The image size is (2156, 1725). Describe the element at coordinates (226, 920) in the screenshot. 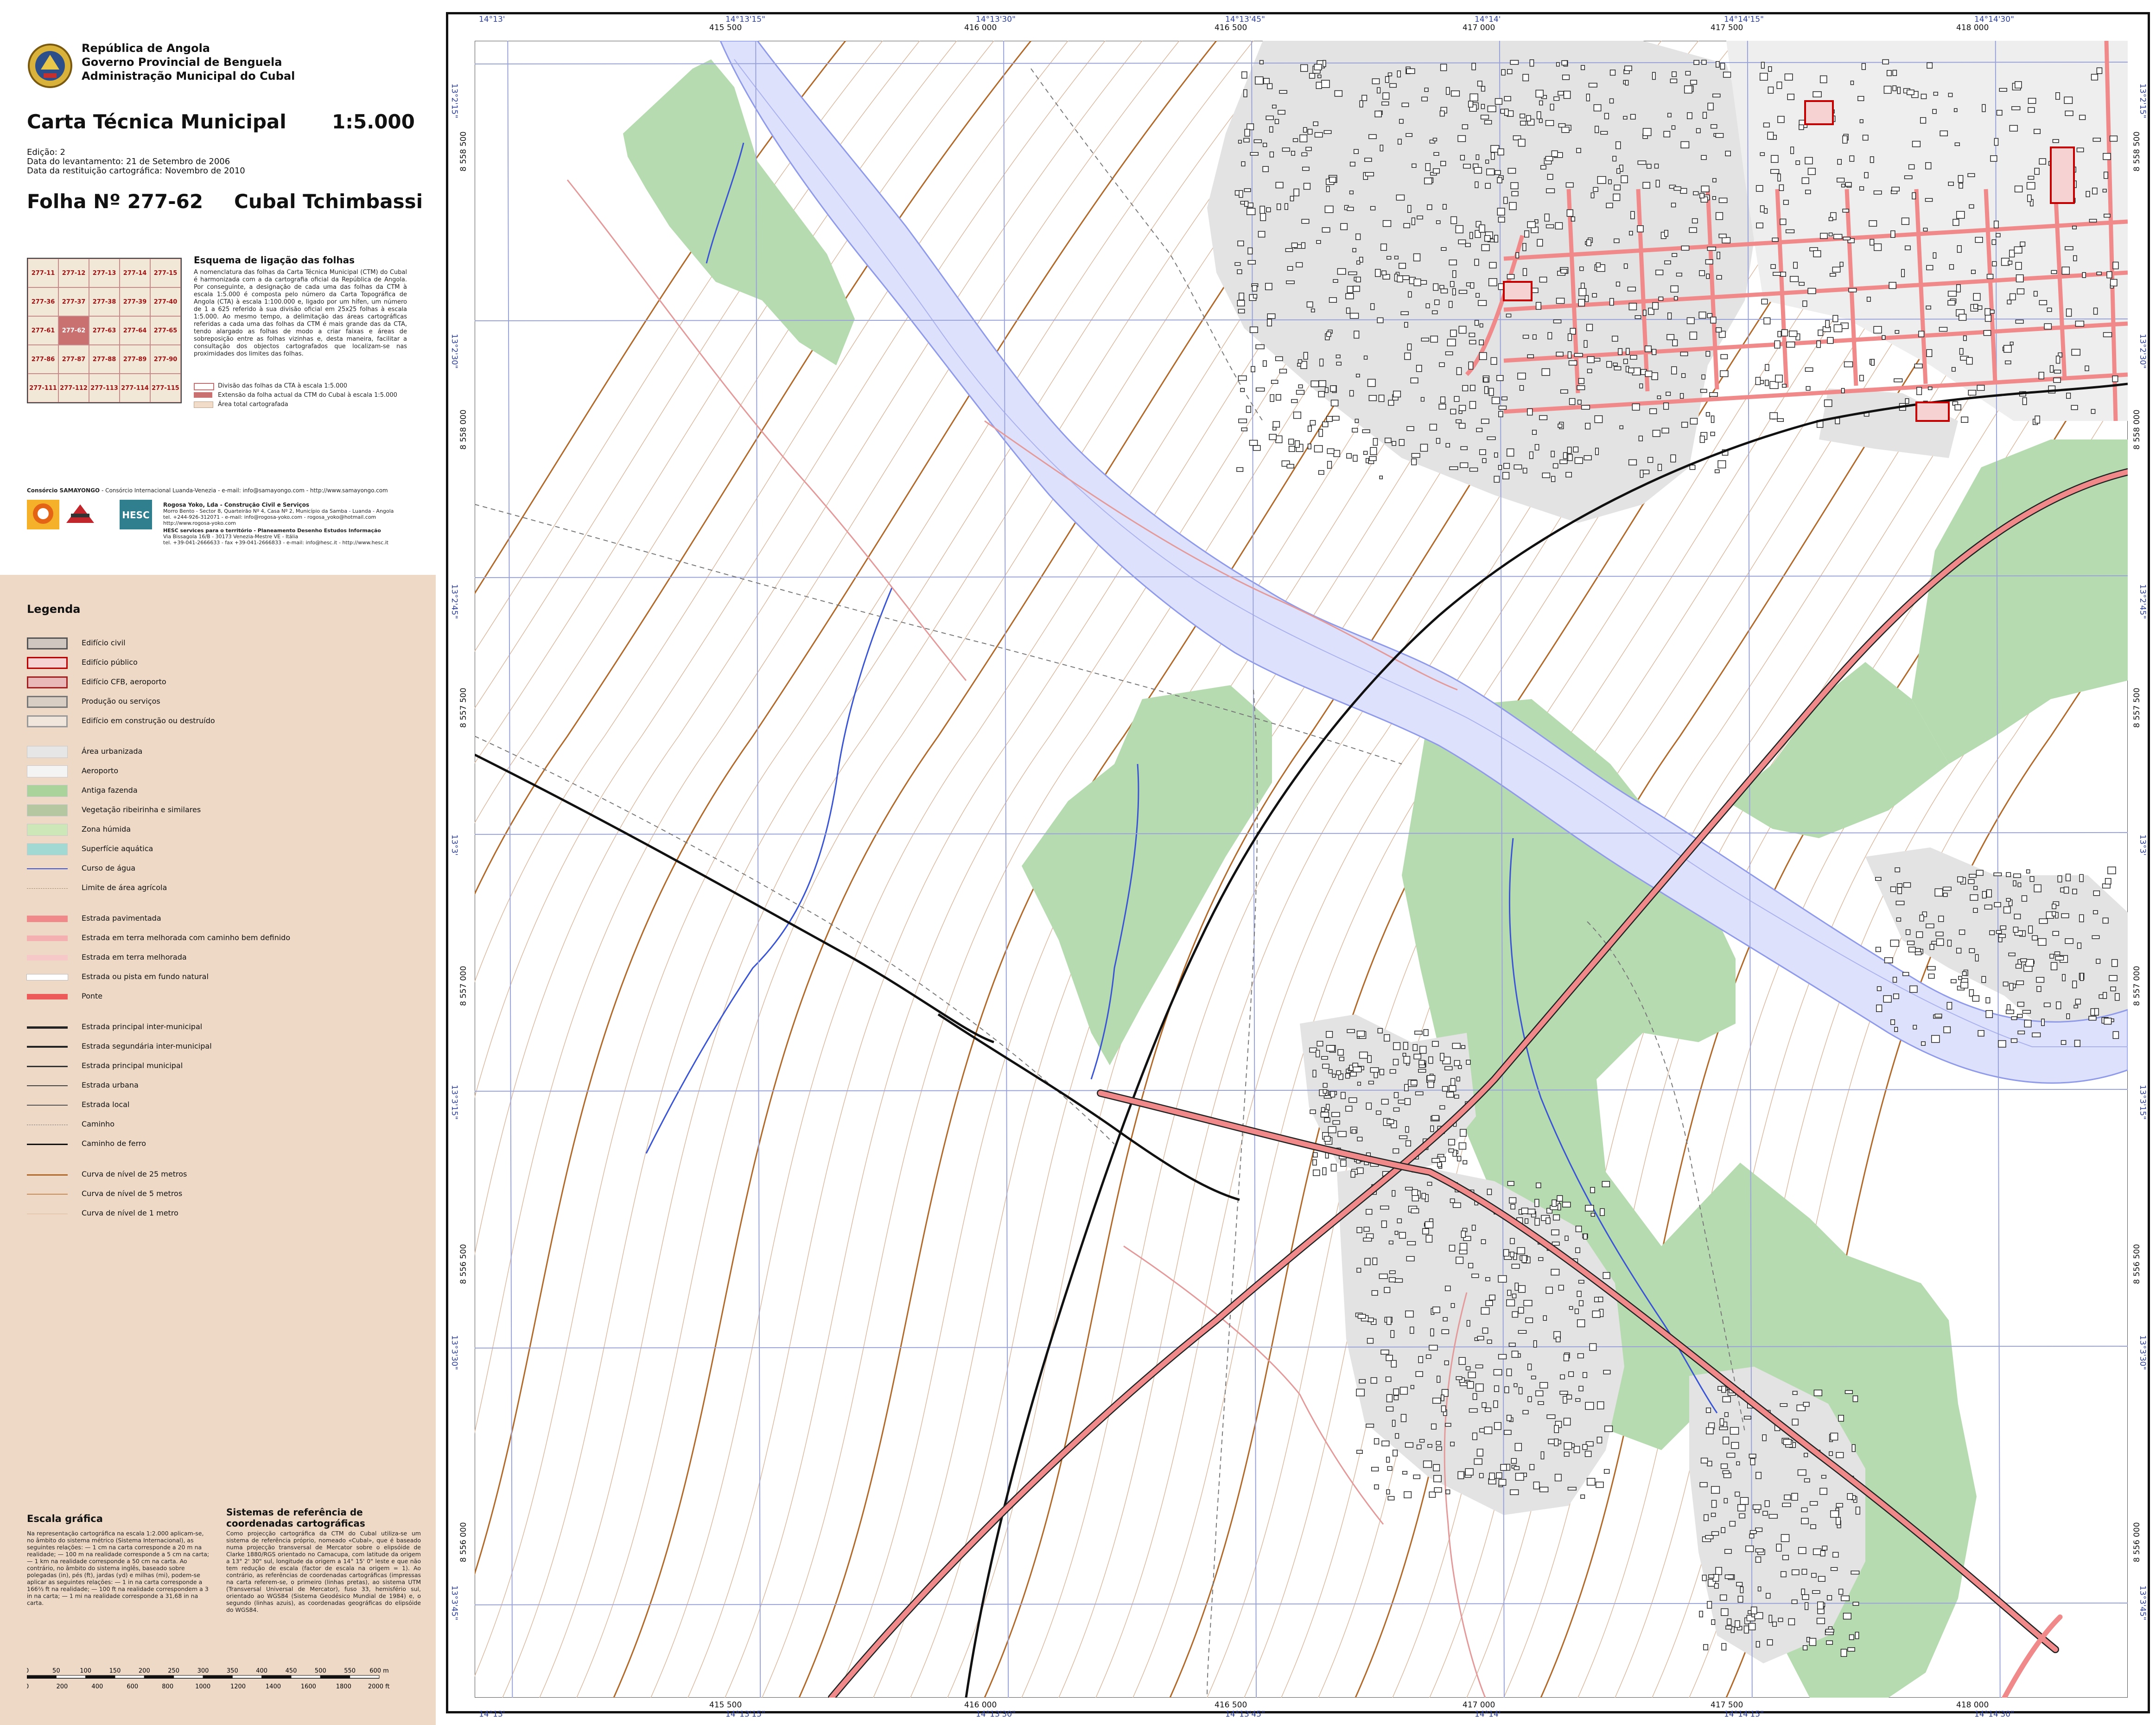

I see `legend-item: Estrada pavimentada` at that location.